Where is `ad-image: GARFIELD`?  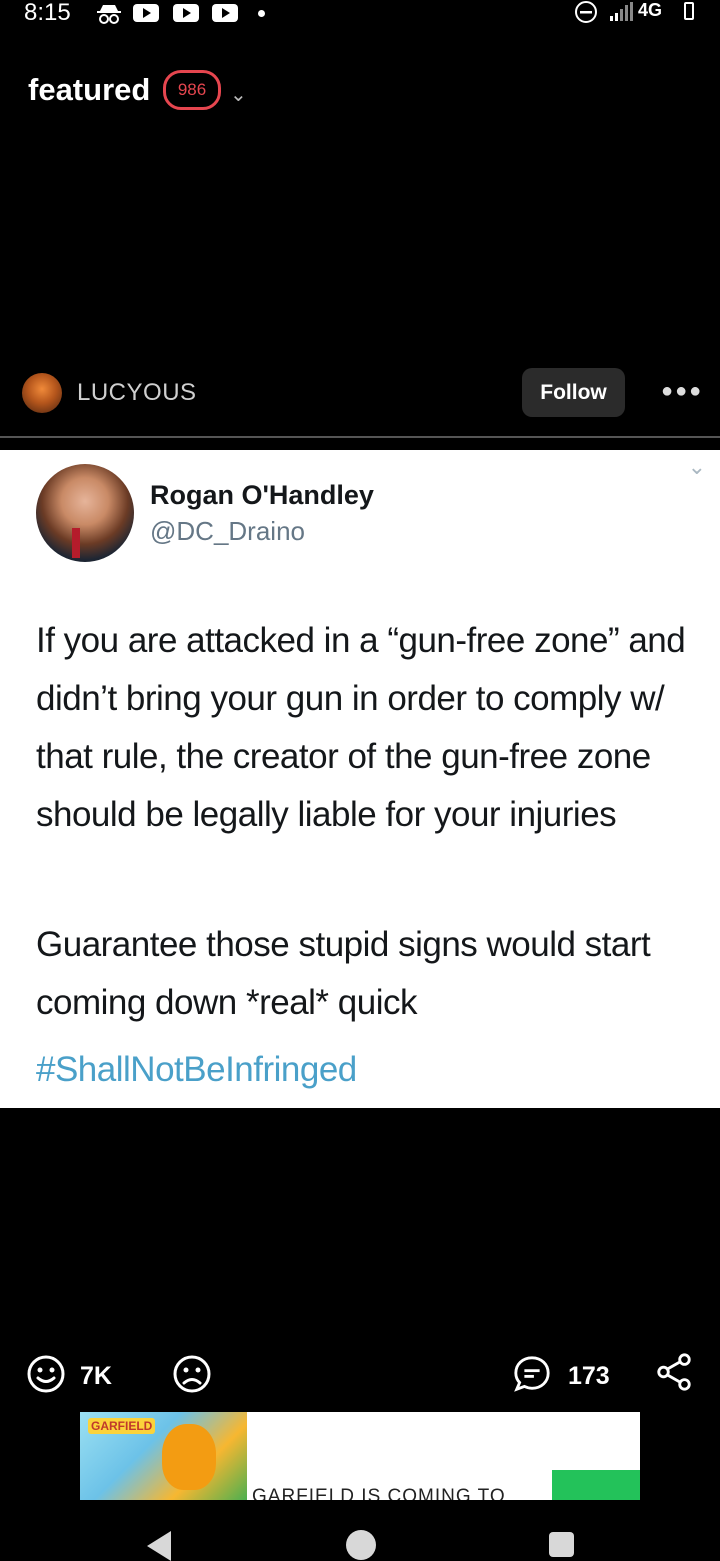 ad-image: GARFIELD is located at coordinates (163, 1456).